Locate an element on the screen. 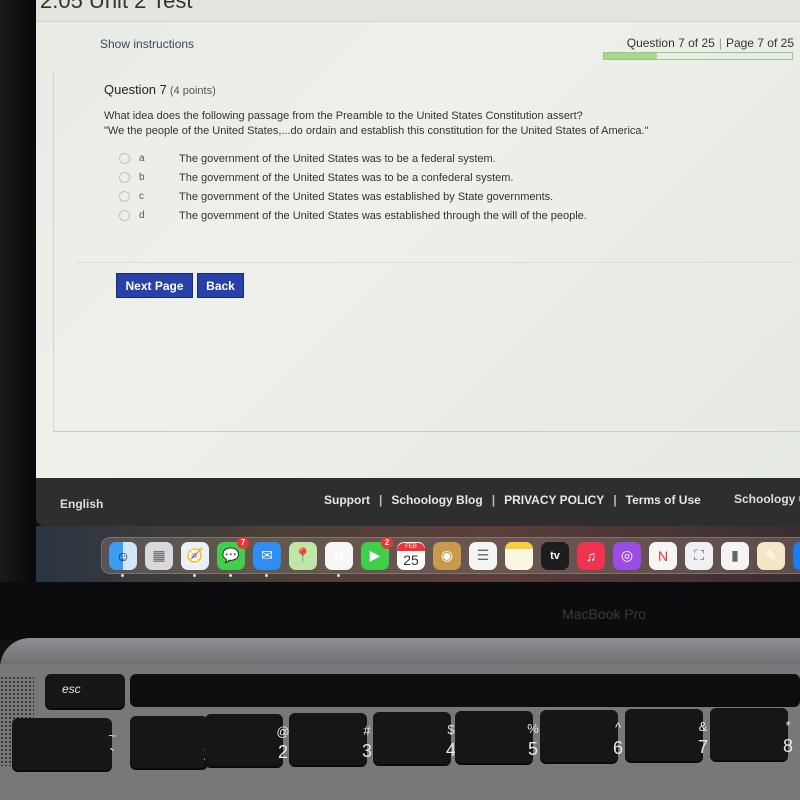  choice-letter: d is located at coordinates (142, 215).